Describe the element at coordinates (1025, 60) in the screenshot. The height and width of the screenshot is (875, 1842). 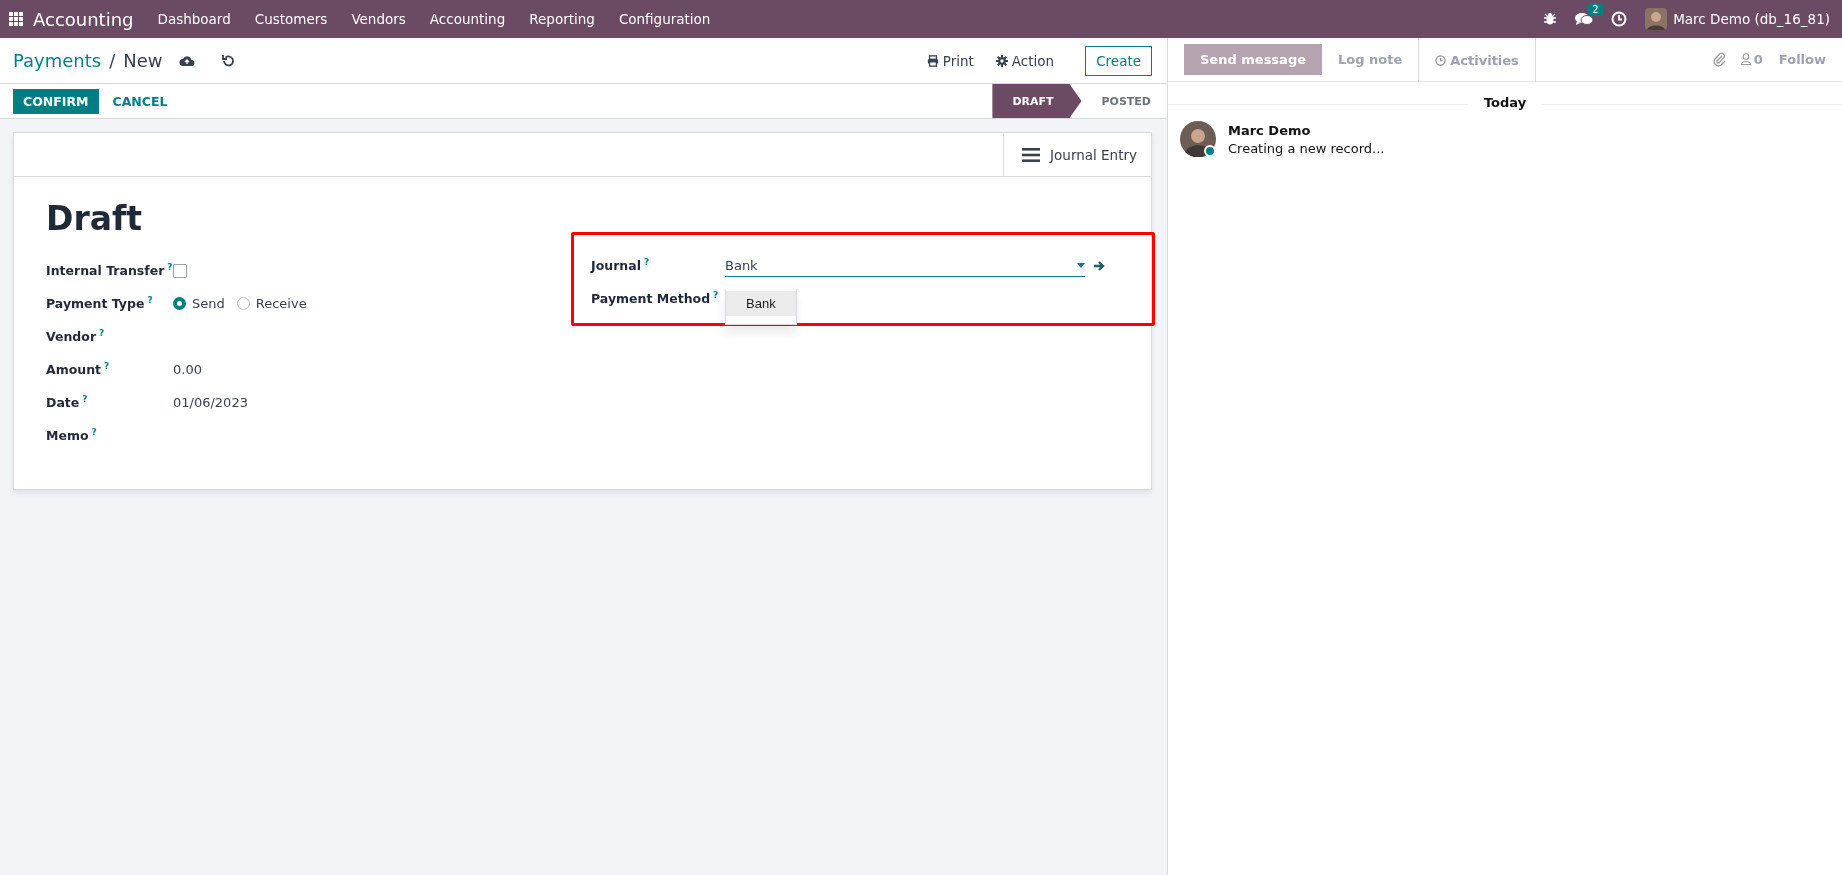
I see `action-button: Action` at that location.